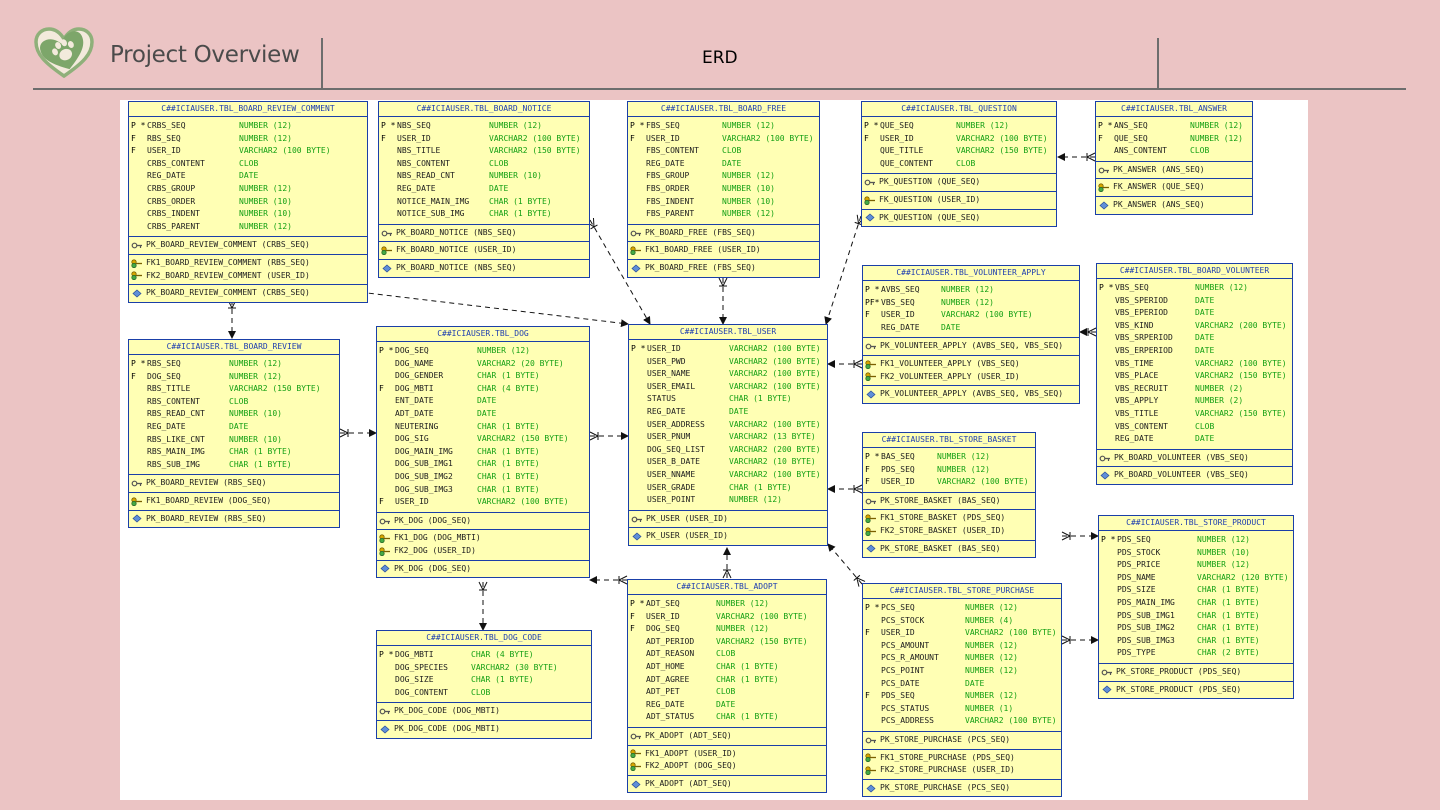 Image resolution: width=1440 pixels, height=810 pixels. I want to click on key-entry: FK2_DOG (USER_ID), so click(484, 551).